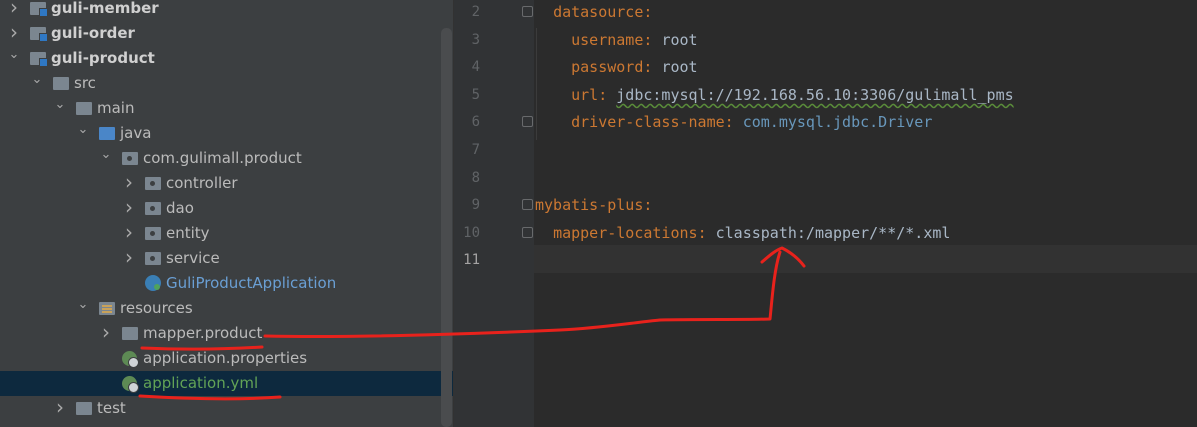  I want to click on tree-item-label: guli-member, so click(105, 8).